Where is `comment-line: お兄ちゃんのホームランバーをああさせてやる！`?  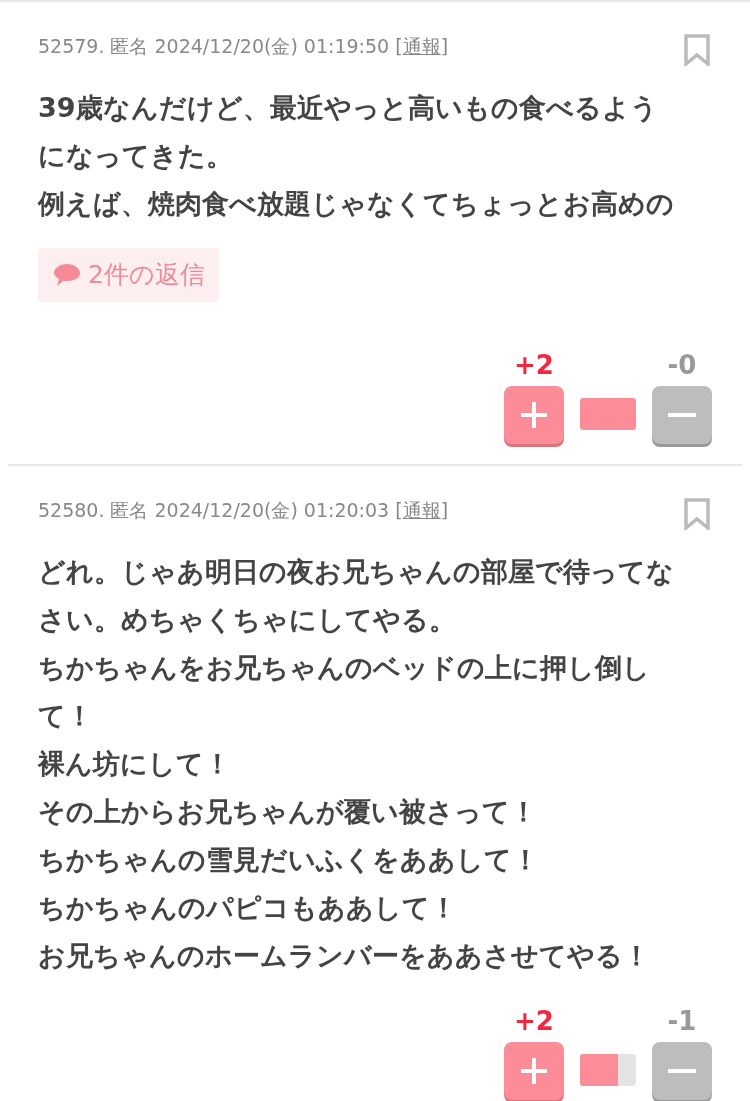 comment-line: お兄ちゃんのホームランバーをああさせてやる！ is located at coordinates (344, 955).